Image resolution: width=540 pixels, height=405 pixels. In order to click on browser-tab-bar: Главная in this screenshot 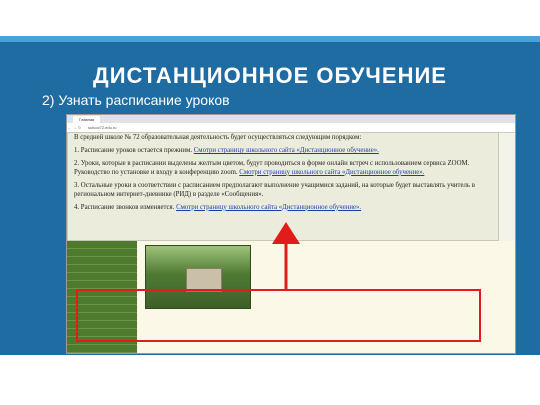, I will do `click(291, 119)`.